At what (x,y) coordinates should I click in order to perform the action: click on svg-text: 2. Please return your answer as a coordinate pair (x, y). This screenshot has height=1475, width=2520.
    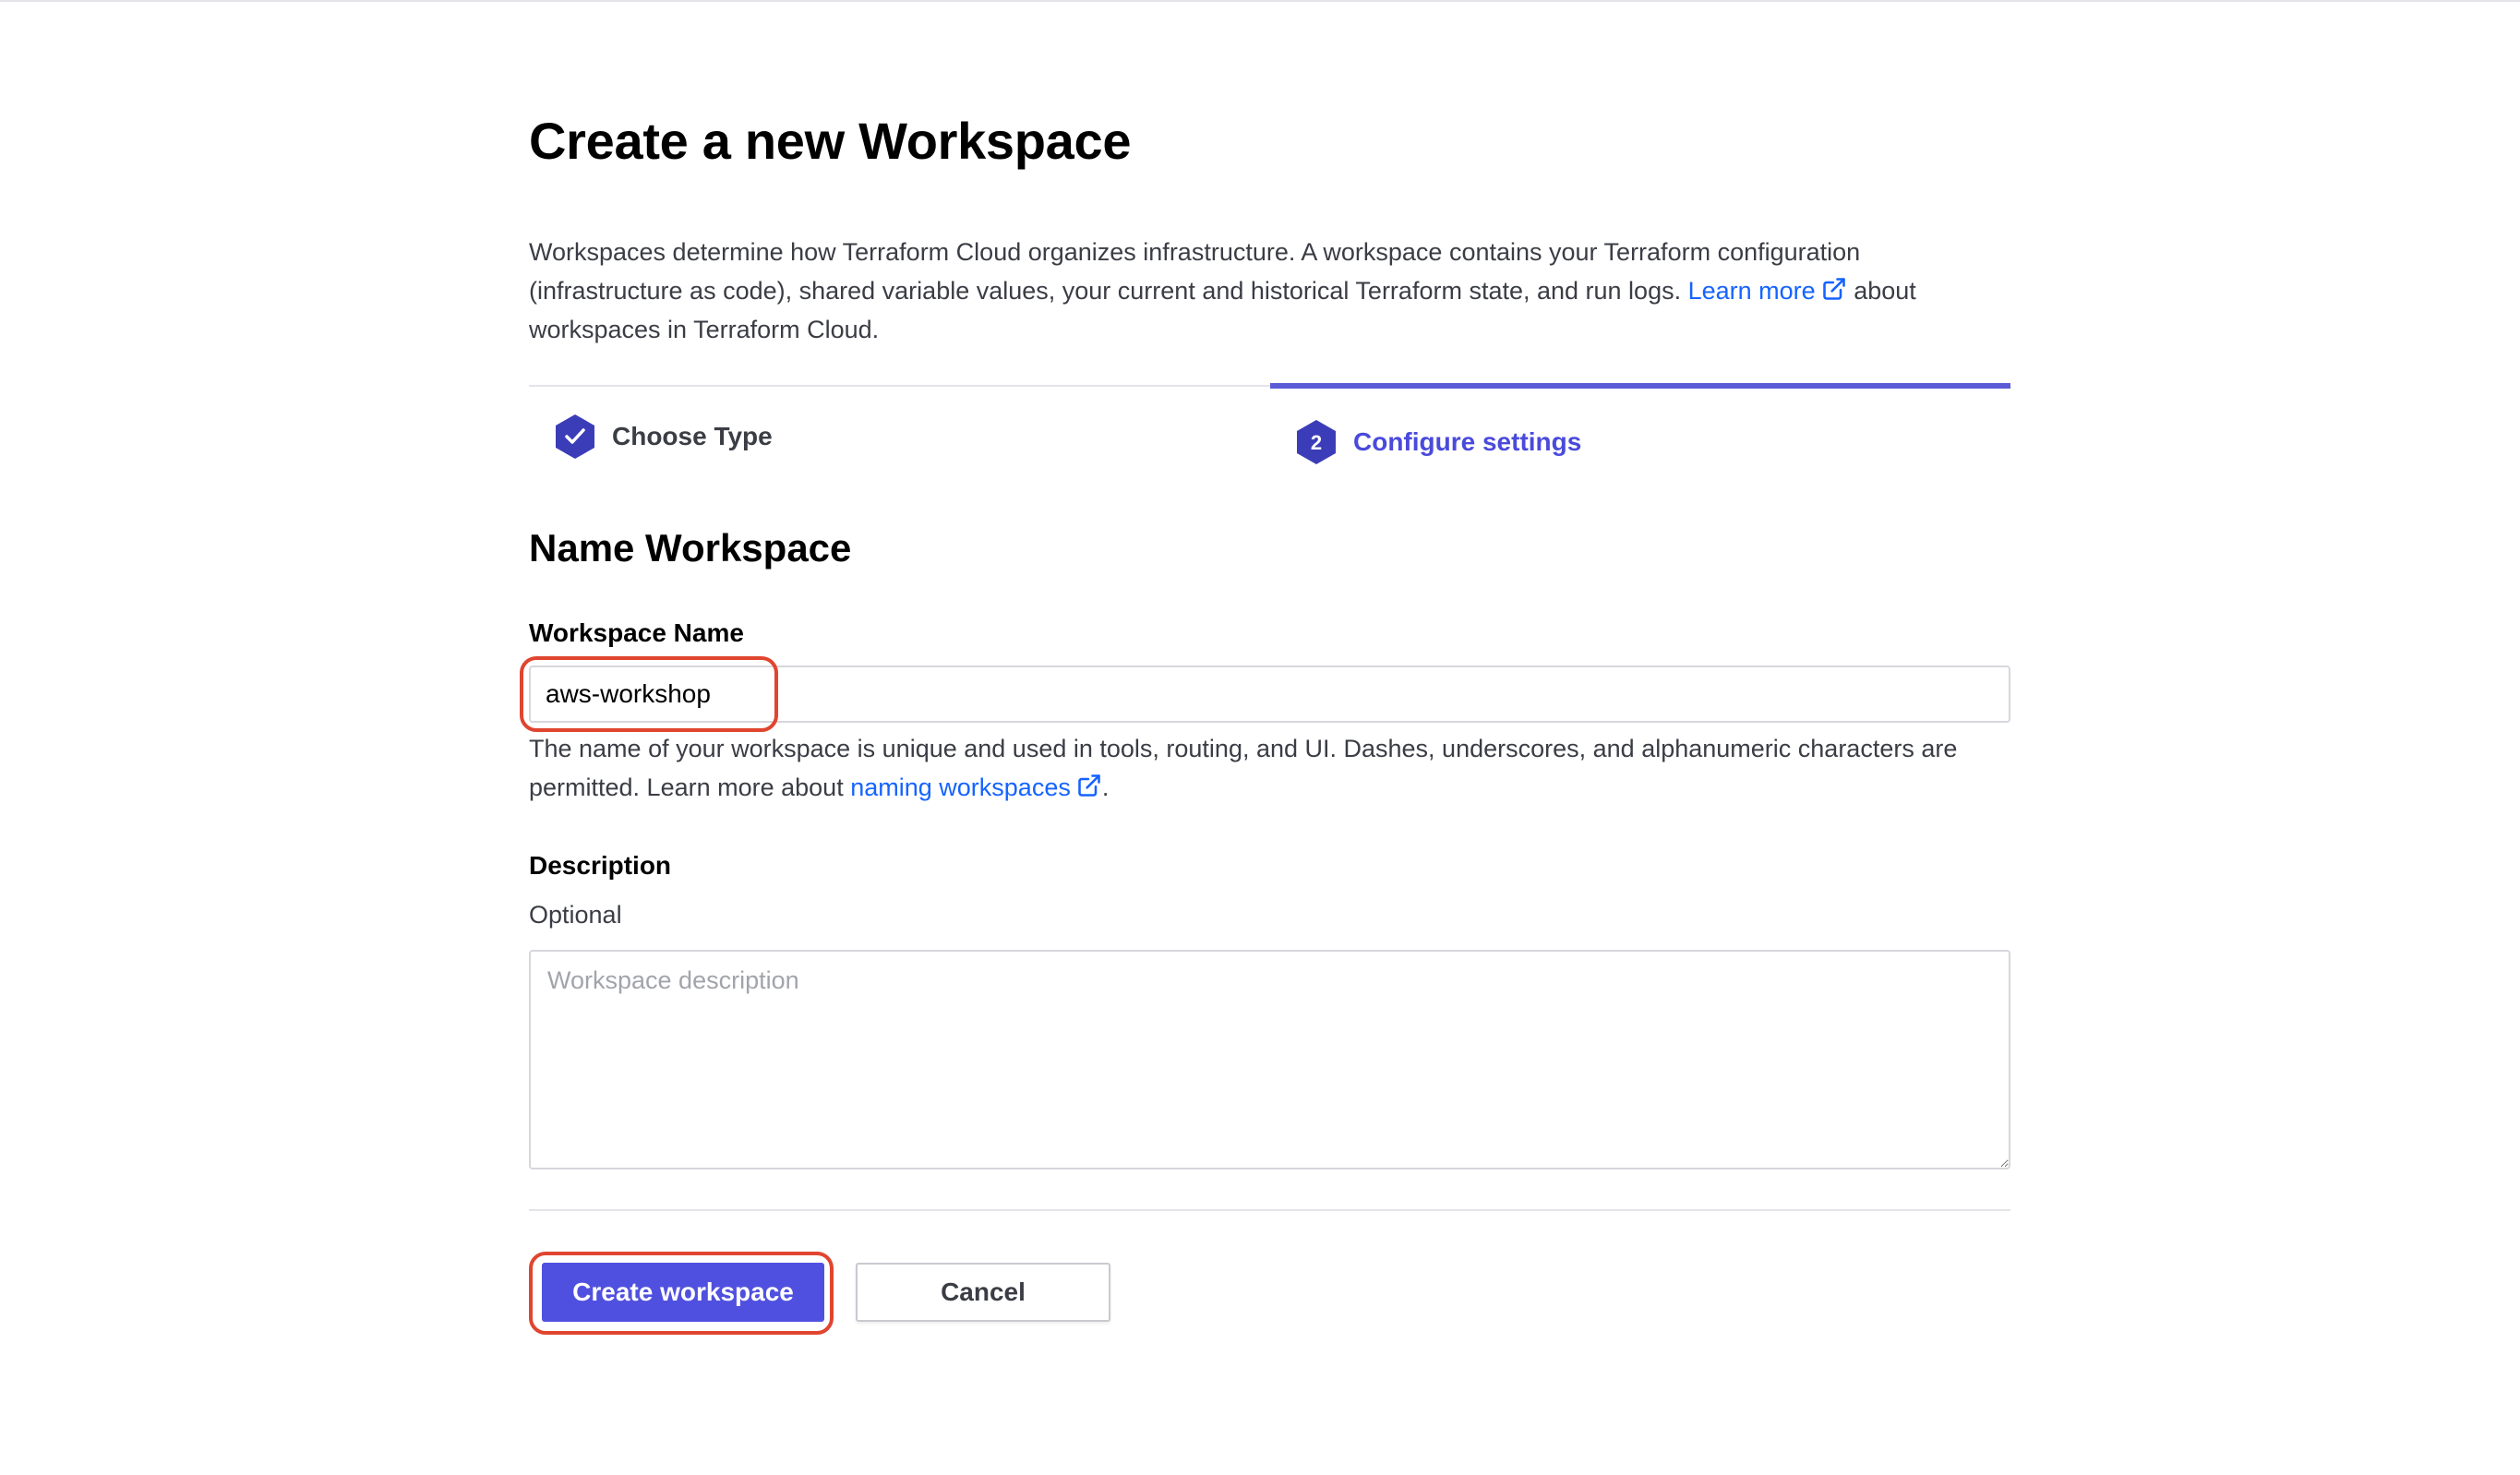
    Looking at the image, I should click on (1316, 442).